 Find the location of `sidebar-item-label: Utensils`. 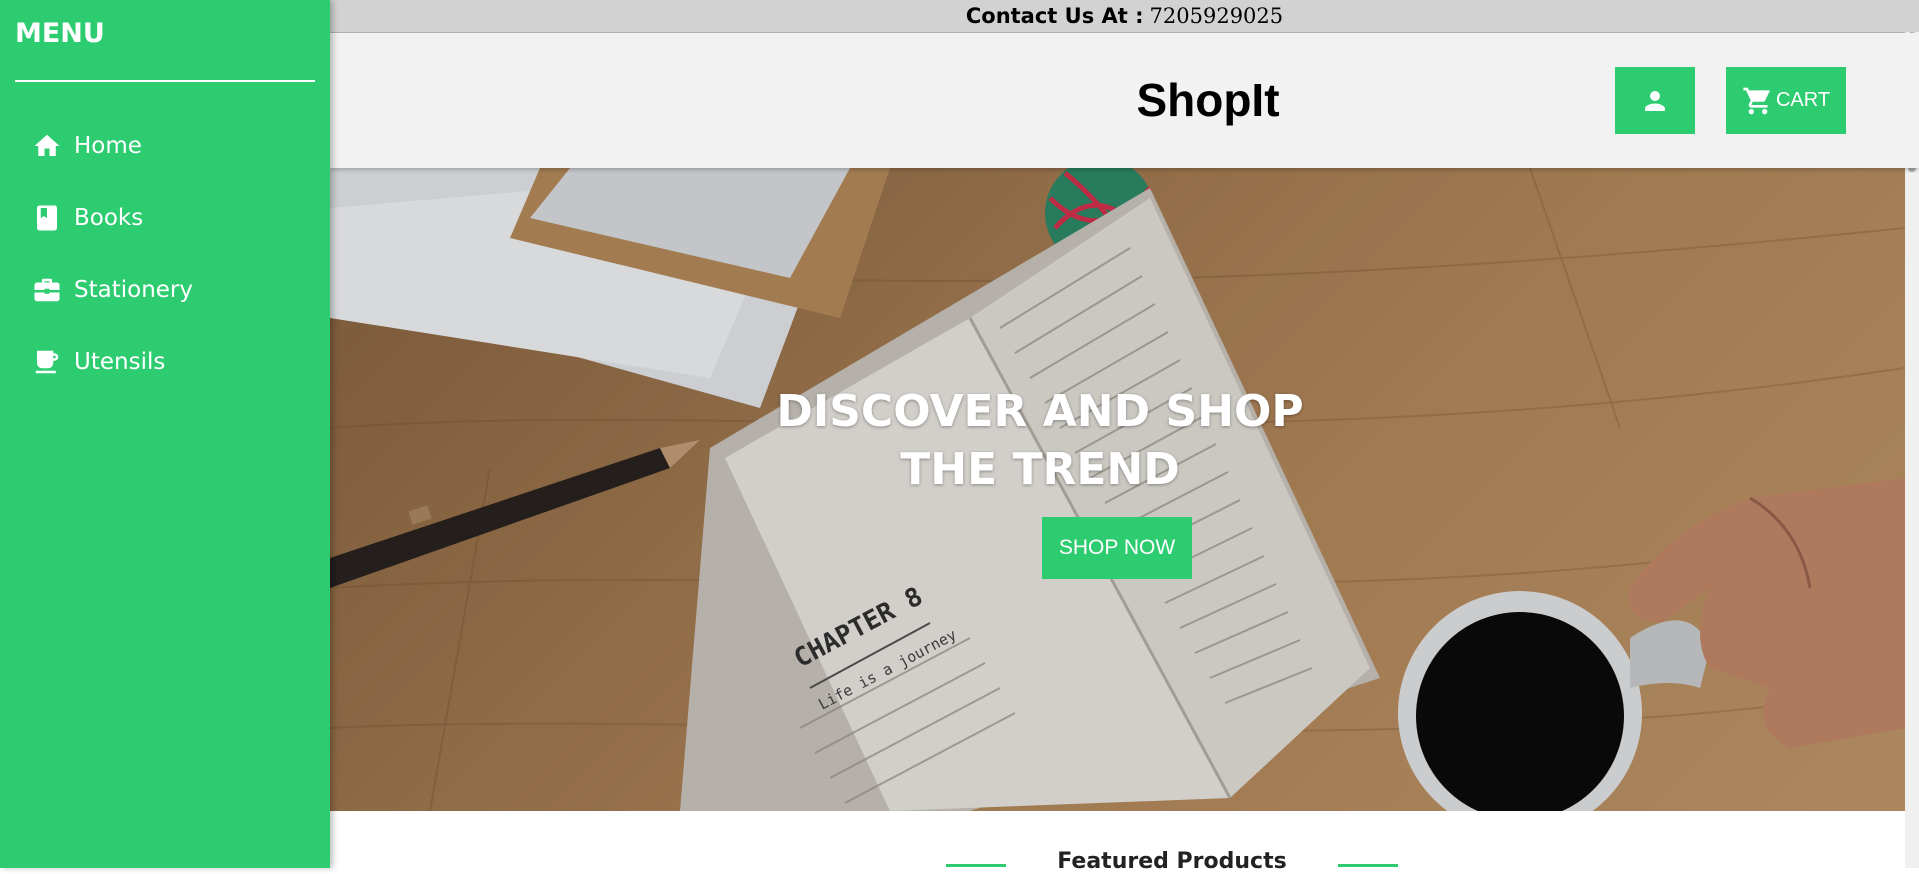

sidebar-item-label: Utensils is located at coordinates (120, 362).